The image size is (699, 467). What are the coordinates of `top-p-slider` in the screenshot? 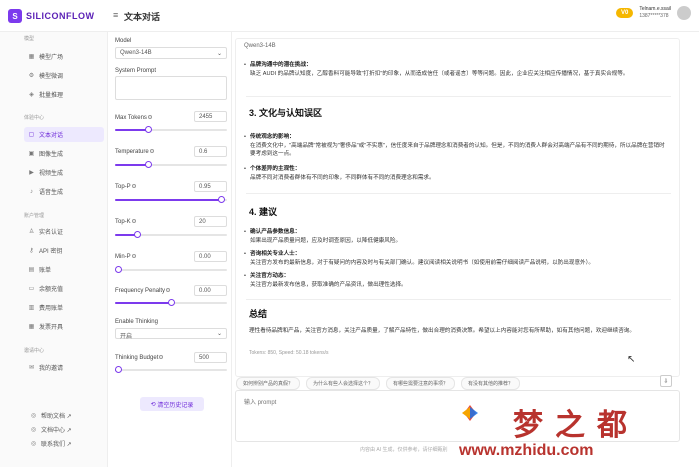 It's located at (171, 199).